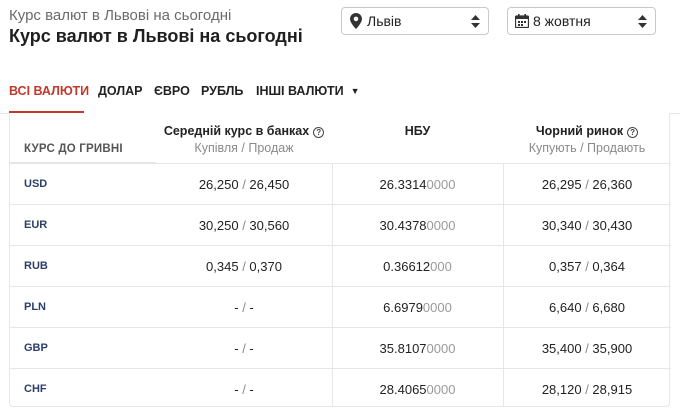  I want to click on black-sell: 6,680, so click(608, 307).